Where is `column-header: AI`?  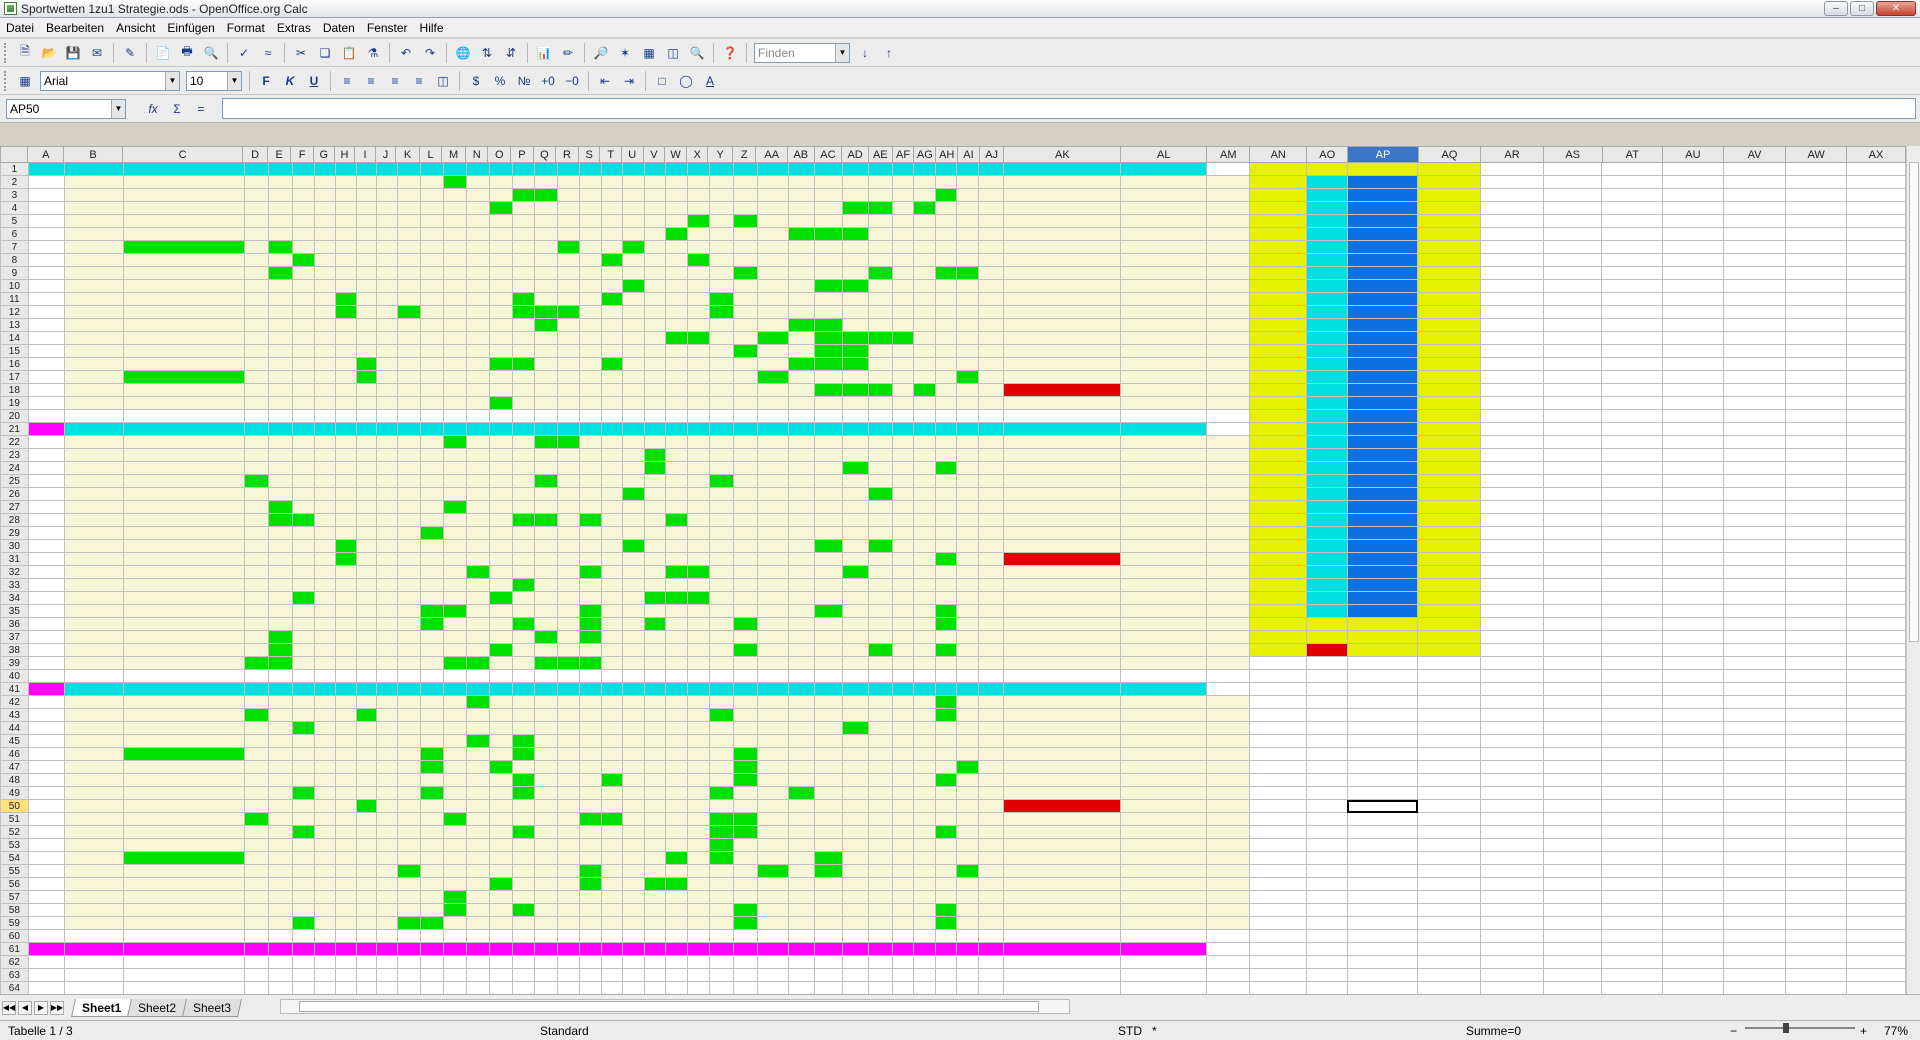 column-header: AI is located at coordinates (968, 154).